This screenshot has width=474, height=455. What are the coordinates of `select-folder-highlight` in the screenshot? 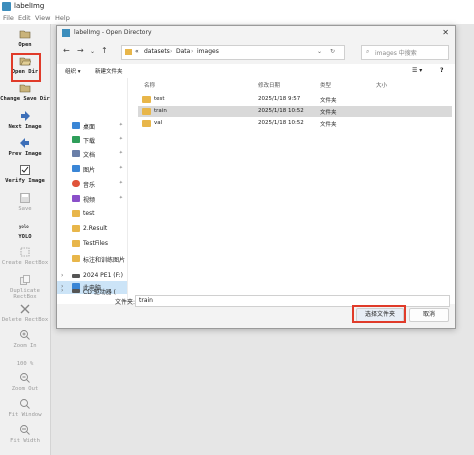 It's located at (379, 314).